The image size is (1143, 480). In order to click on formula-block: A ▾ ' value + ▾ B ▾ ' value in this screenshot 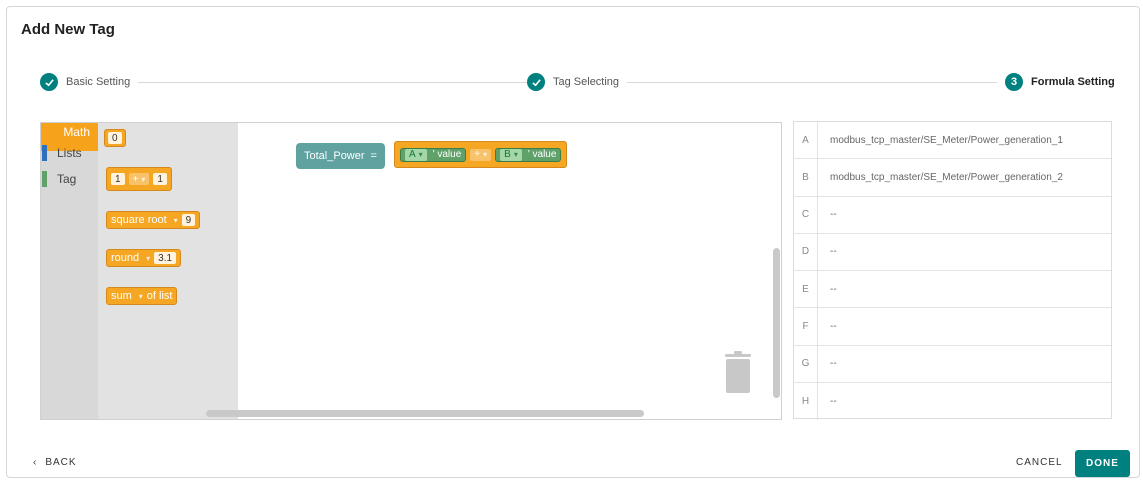, I will do `click(481, 154)`.